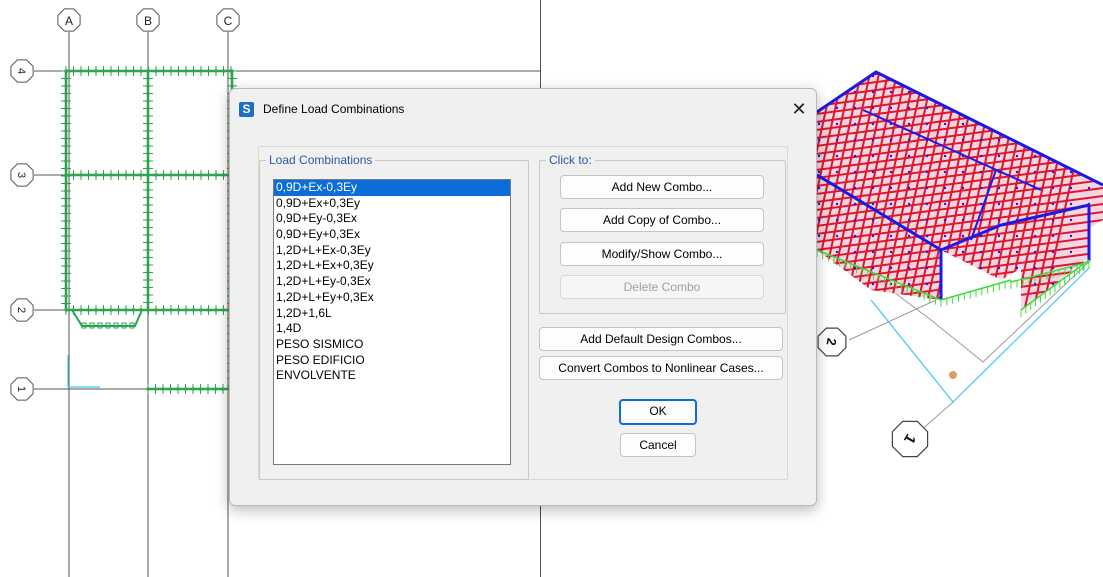 The width and height of the screenshot is (1103, 577). Describe the element at coordinates (662, 287) in the screenshot. I see `delete-combo-button: Delete Combo` at that location.